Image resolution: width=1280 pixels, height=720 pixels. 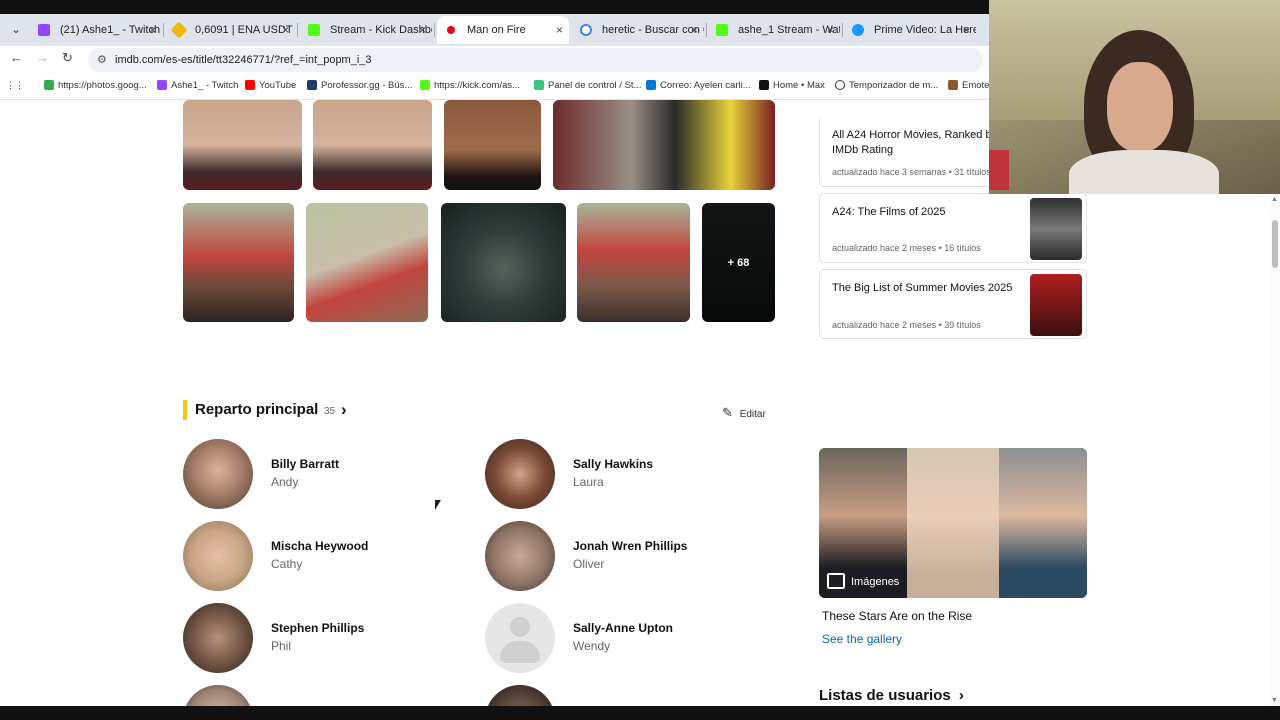 What do you see at coordinates (862, 639) in the screenshot?
I see `see-gallery-link: See the gallery` at bounding box center [862, 639].